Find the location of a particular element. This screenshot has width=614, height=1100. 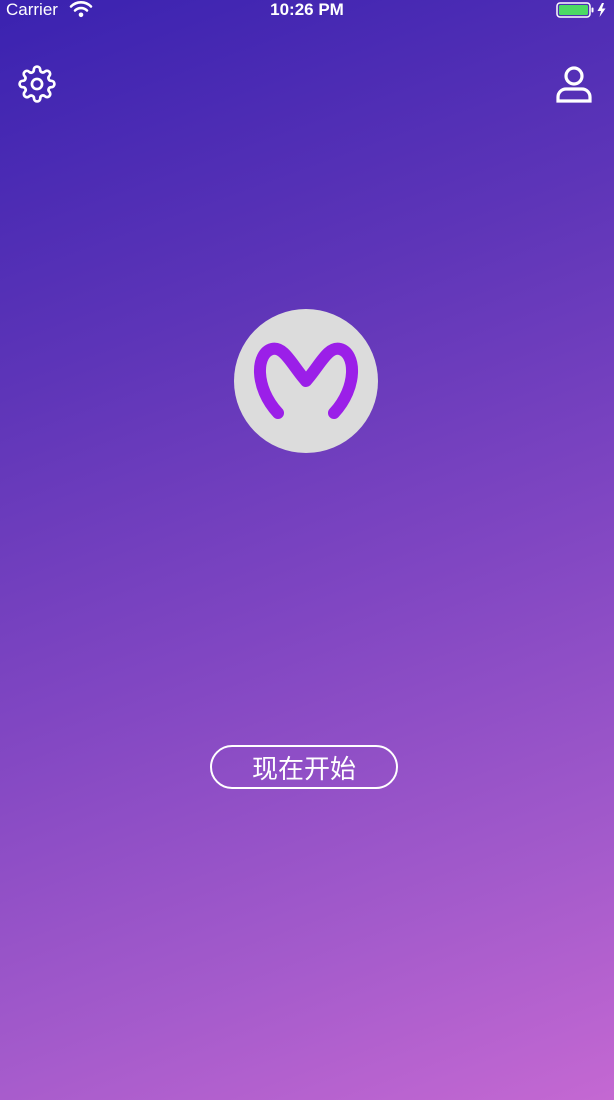

start-now-button: 现在开始 is located at coordinates (304, 767).